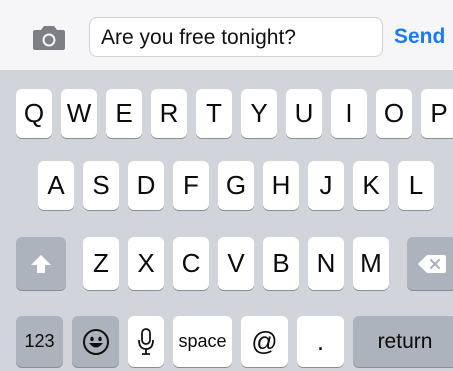 Image resolution: width=453 pixels, height=371 pixels. I want to click on dictation-key, so click(146, 341).